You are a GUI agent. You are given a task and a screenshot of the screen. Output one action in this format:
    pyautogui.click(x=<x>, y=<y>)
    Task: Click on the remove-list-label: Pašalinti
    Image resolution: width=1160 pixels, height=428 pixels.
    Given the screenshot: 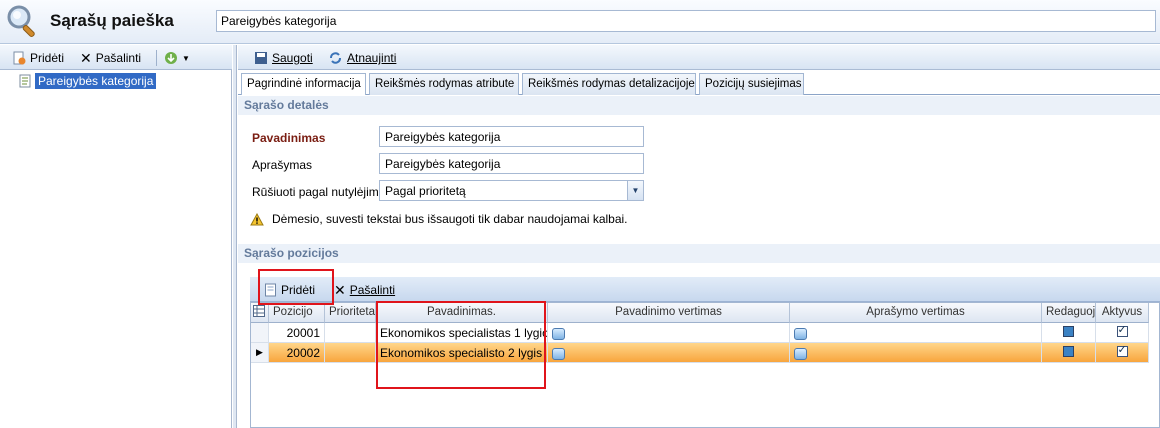 What is the action you would take?
    pyautogui.click(x=118, y=58)
    